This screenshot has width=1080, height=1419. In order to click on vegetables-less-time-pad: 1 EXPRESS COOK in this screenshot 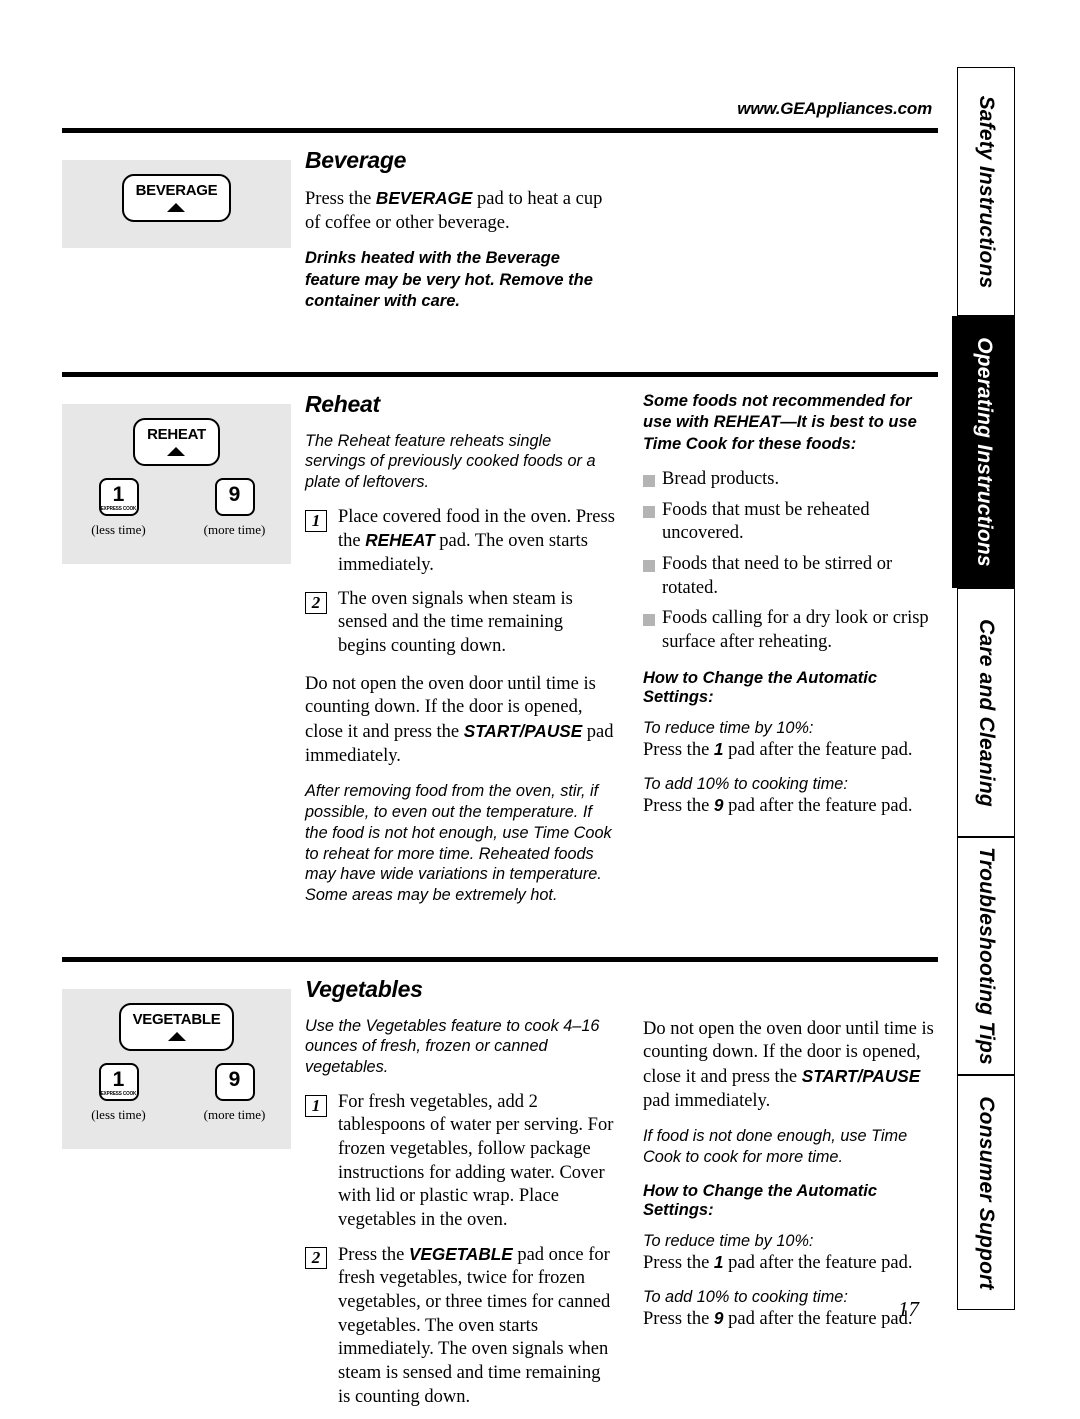, I will do `click(118, 1081)`.